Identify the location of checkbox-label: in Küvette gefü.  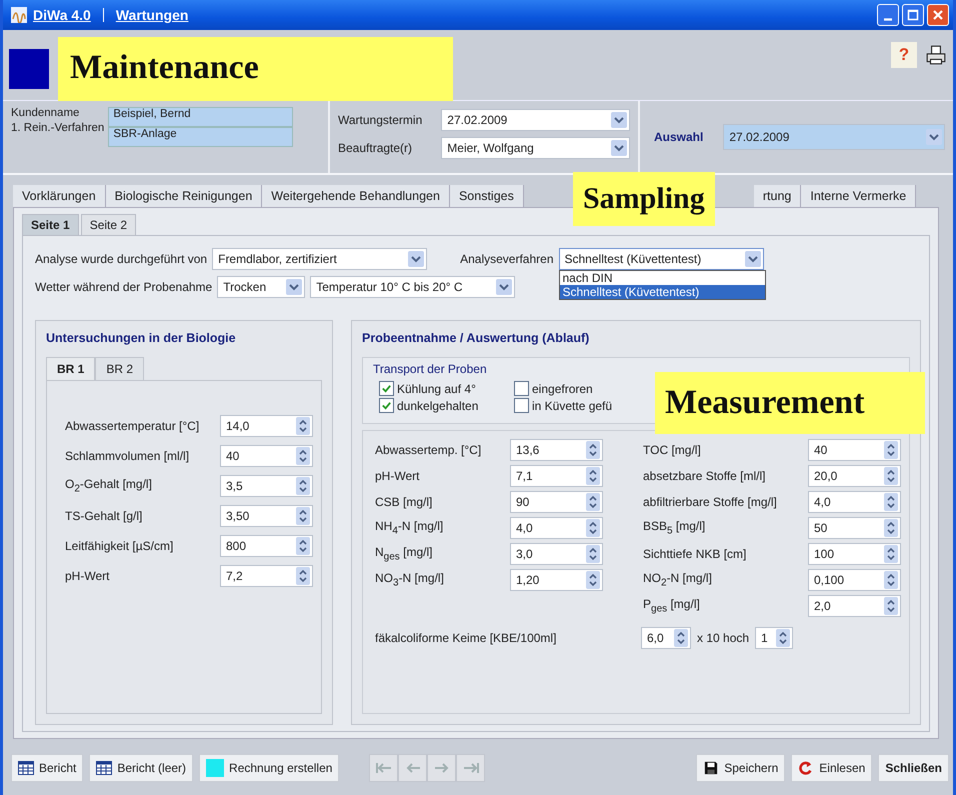
(572, 405).